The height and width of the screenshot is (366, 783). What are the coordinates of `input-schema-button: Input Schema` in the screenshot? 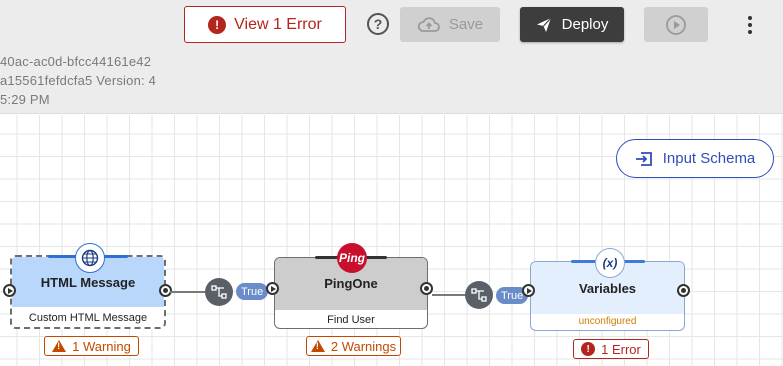 It's located at (695, 158).